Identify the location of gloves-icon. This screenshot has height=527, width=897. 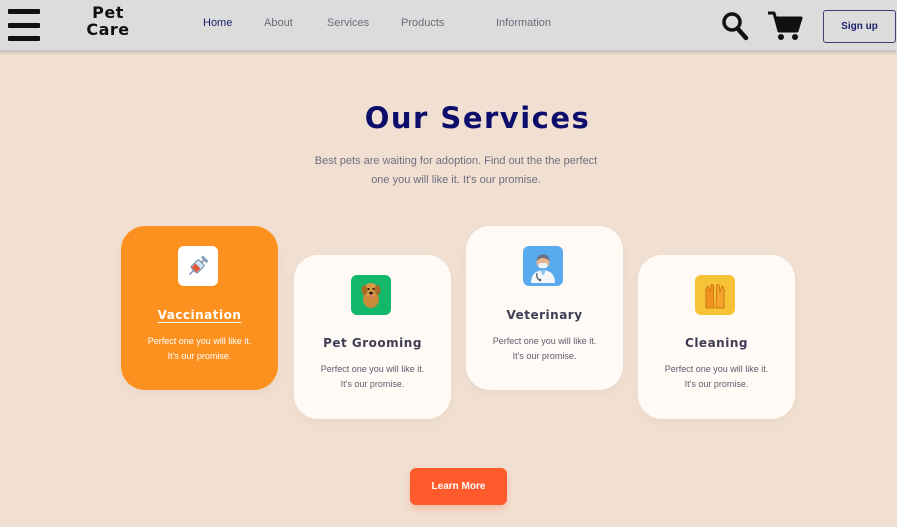
(715, 295).